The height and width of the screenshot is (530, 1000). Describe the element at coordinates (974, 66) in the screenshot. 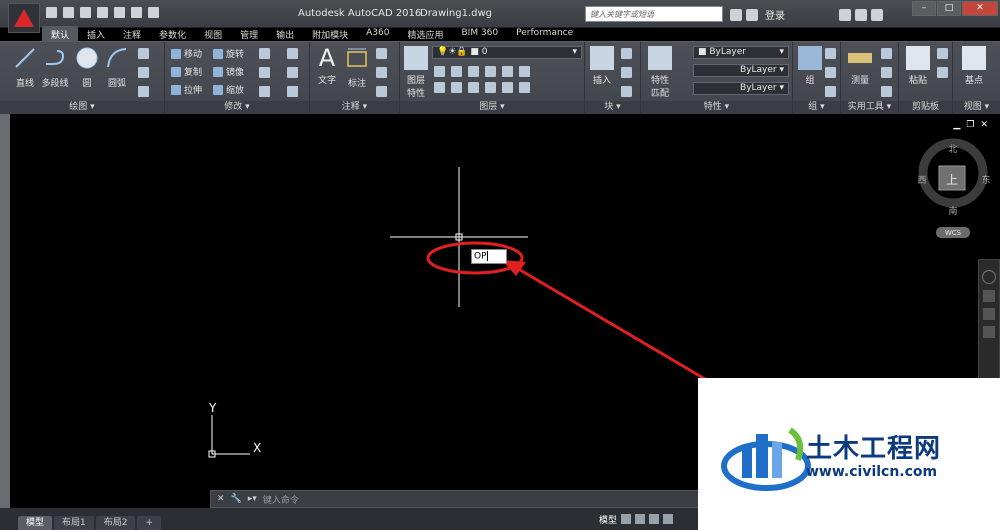

I see `base-view-button: 基点` at that location.